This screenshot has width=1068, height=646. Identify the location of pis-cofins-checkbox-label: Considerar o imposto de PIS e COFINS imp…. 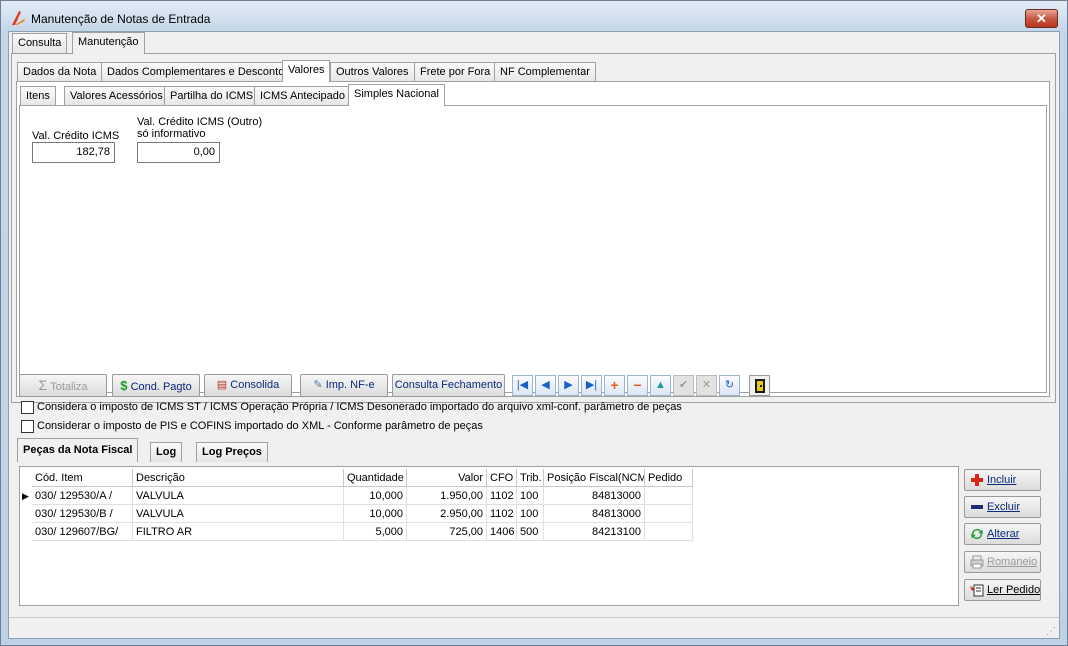
(260, 426).